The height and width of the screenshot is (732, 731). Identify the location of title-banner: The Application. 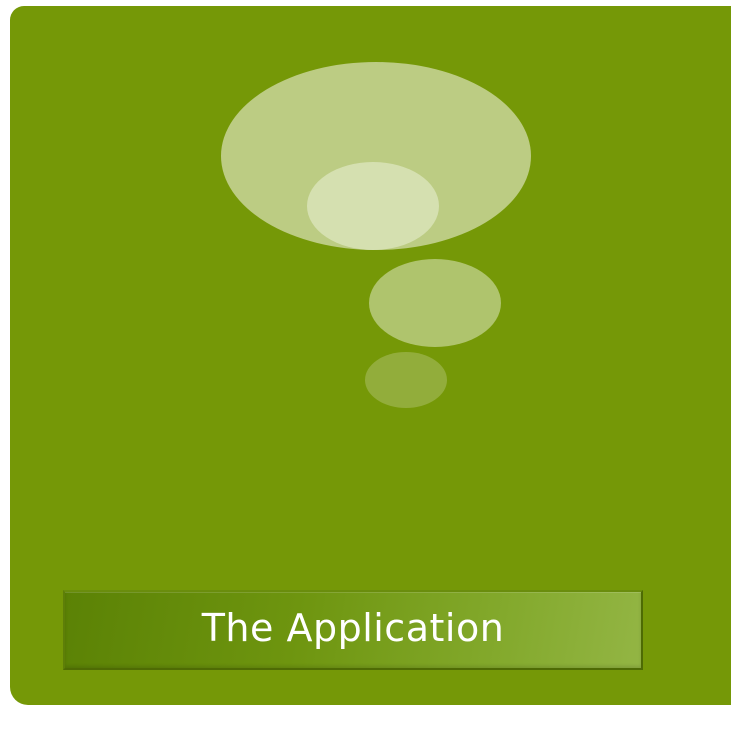
(353, 630).